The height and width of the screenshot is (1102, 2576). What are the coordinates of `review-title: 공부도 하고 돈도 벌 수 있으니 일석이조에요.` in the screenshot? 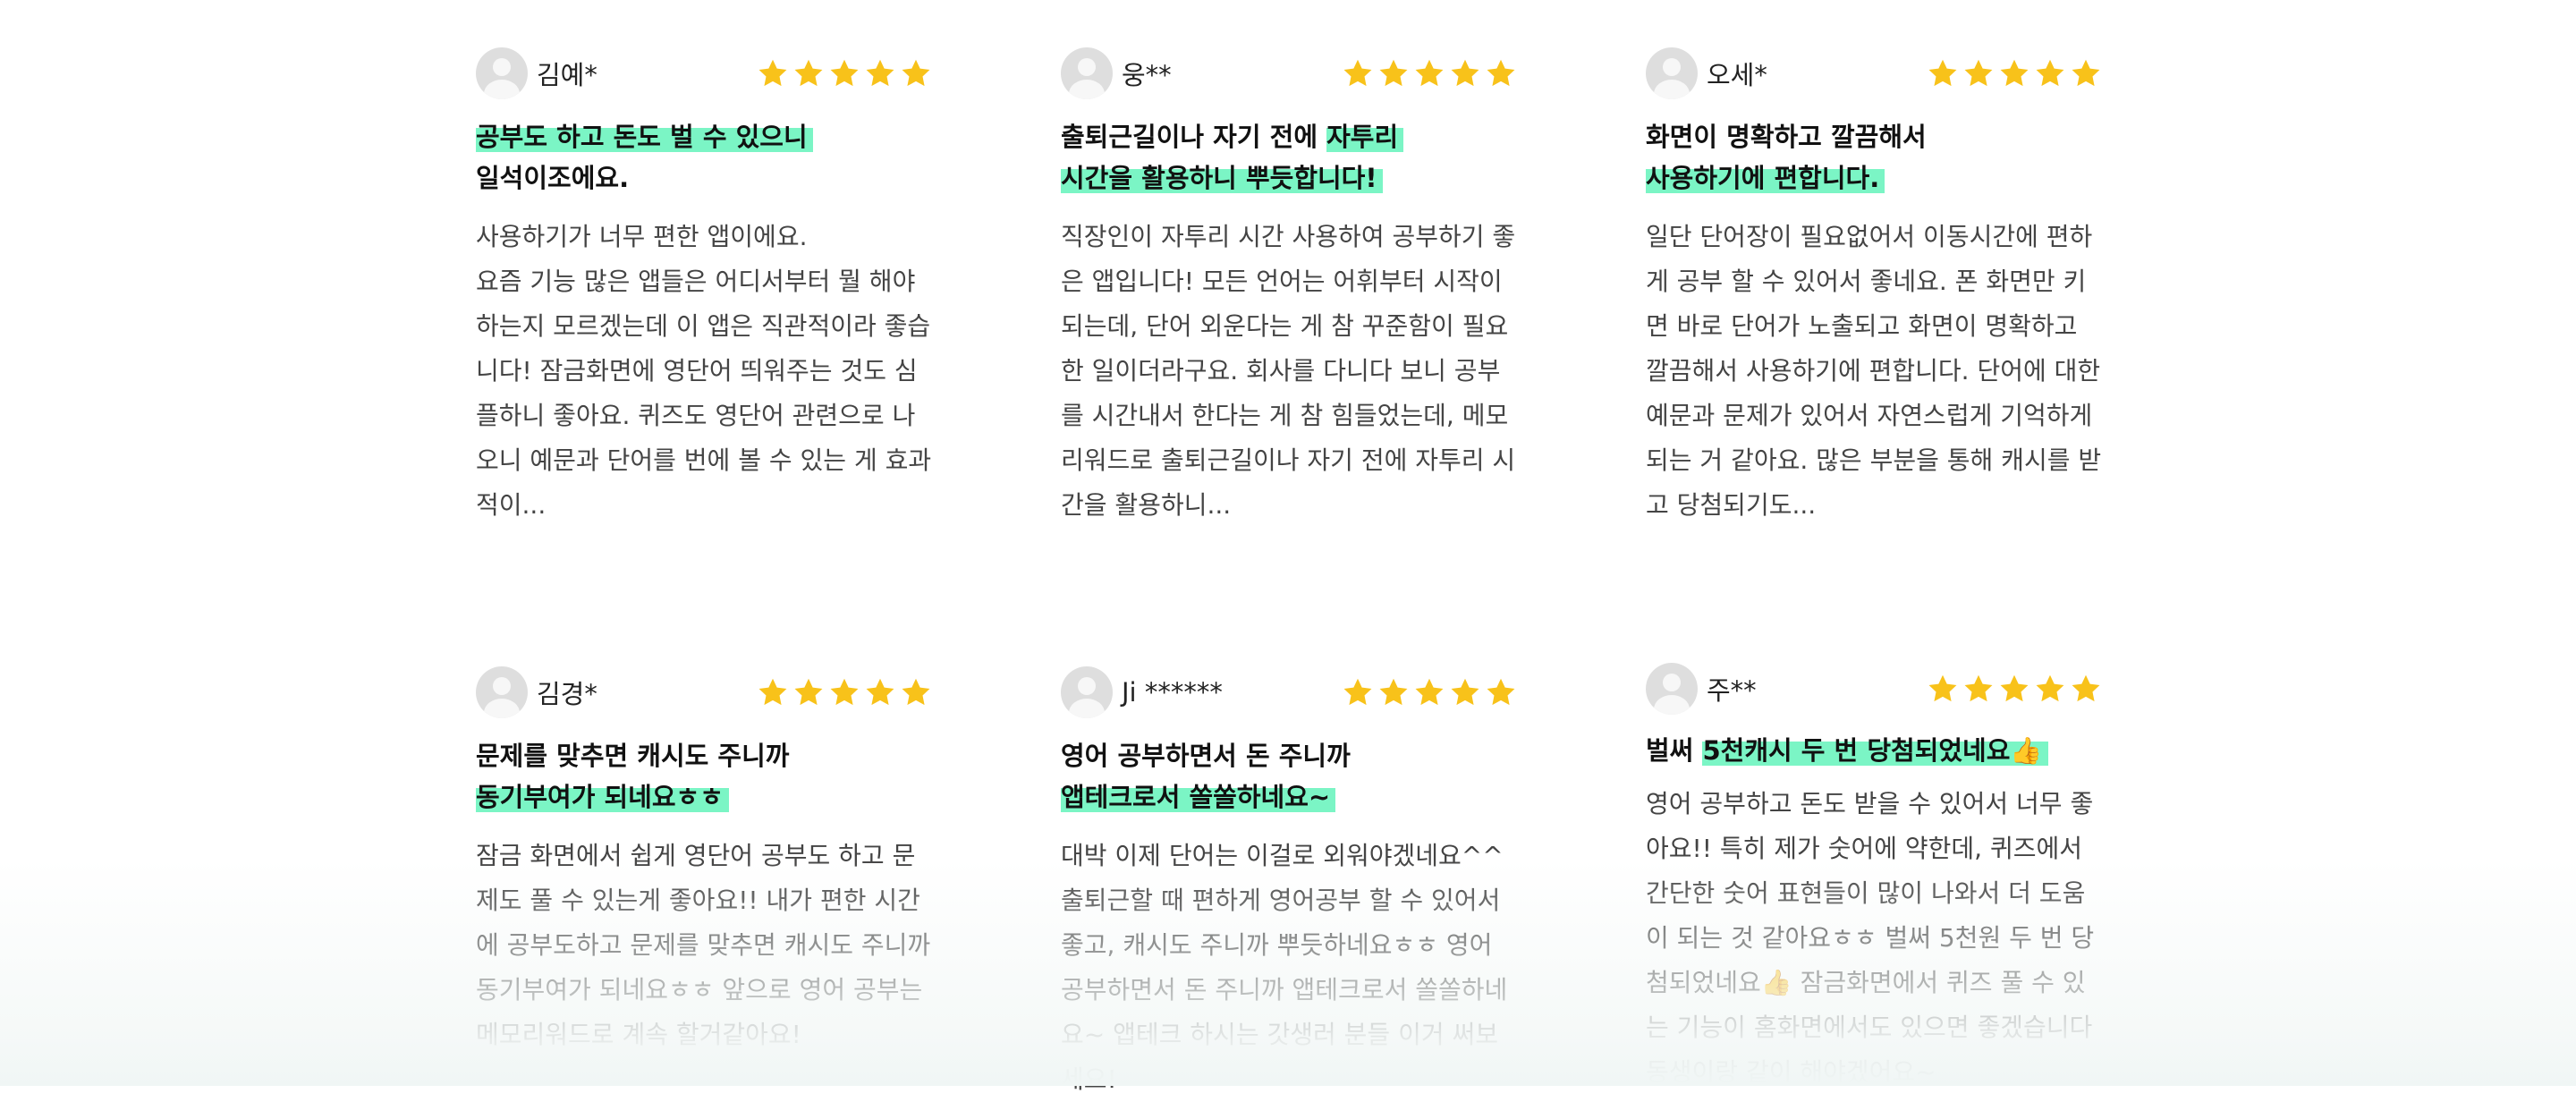 It's located at (704, 157).